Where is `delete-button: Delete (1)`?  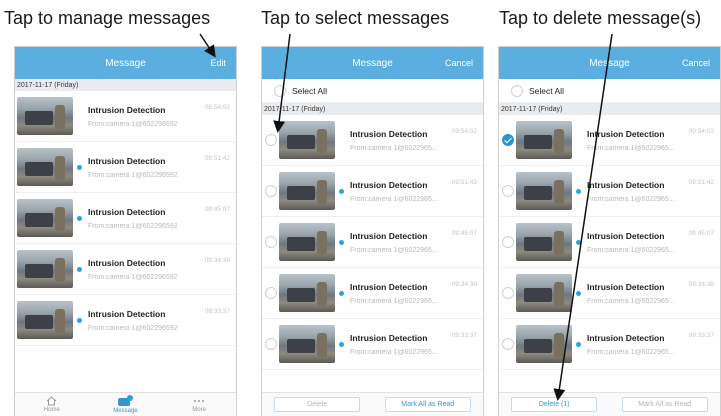
delete-button: Delete (1) is located at coordinates (554, 404).